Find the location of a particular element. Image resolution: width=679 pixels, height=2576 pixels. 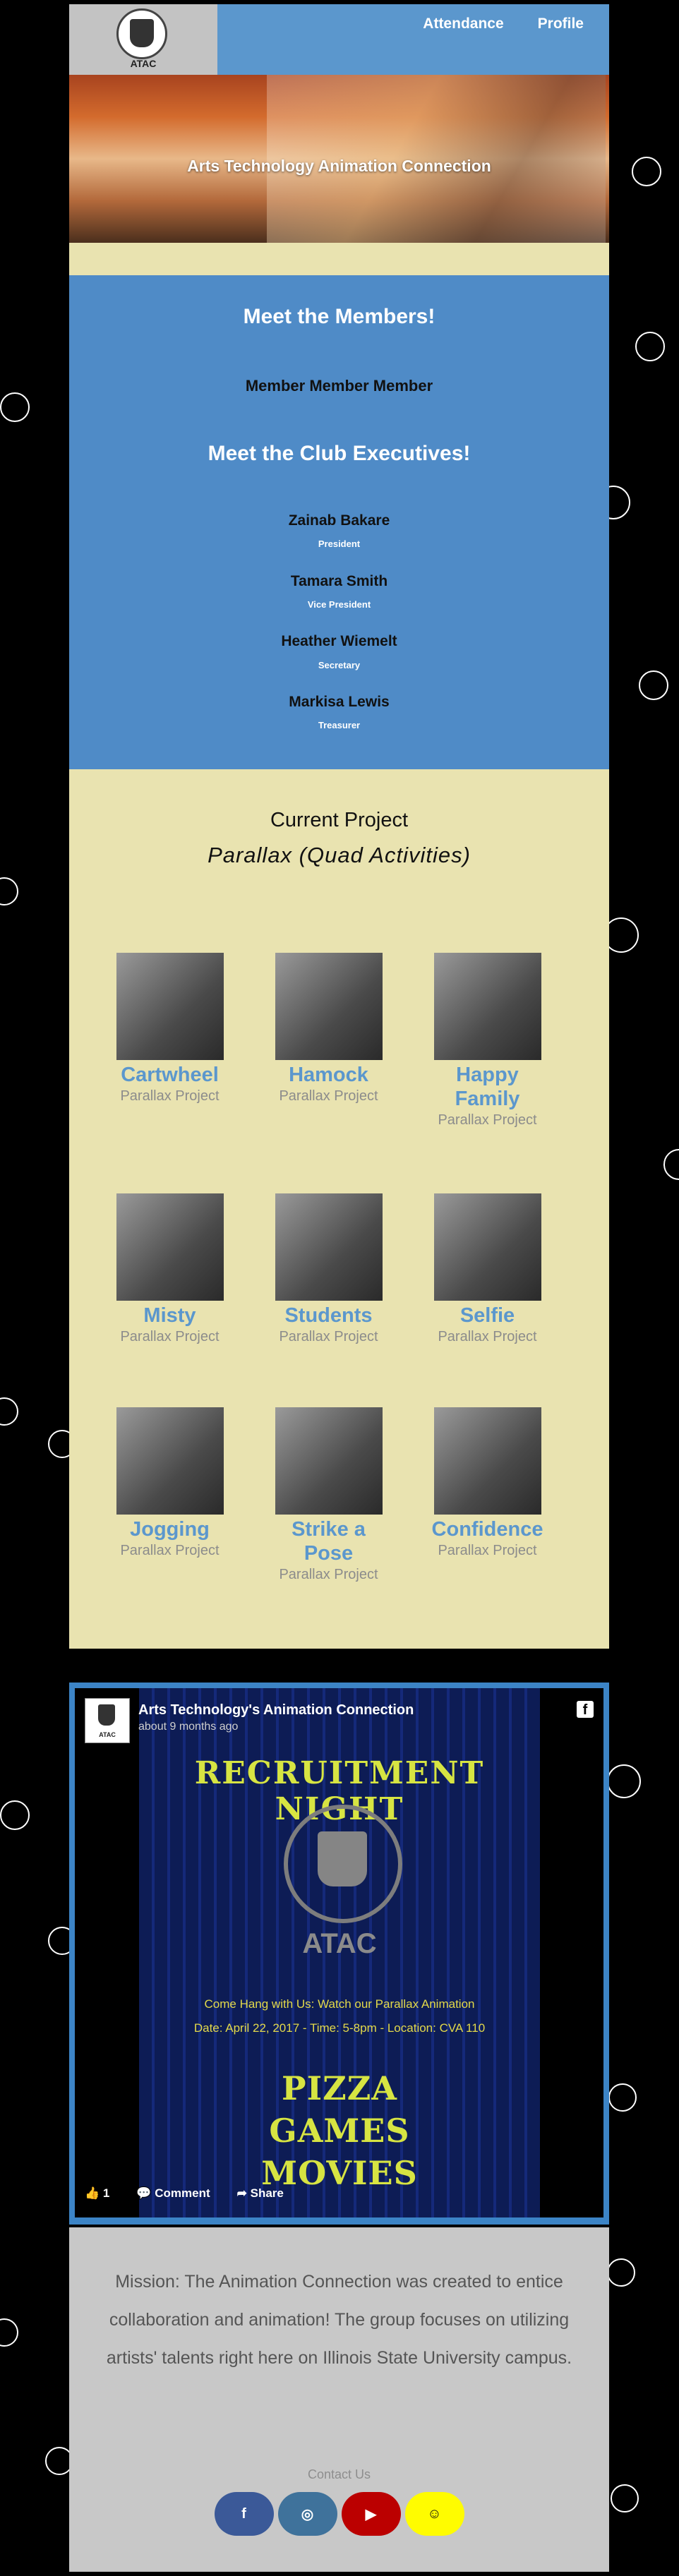

like-button: 👍 1 is located at coordinates (97, 2193).